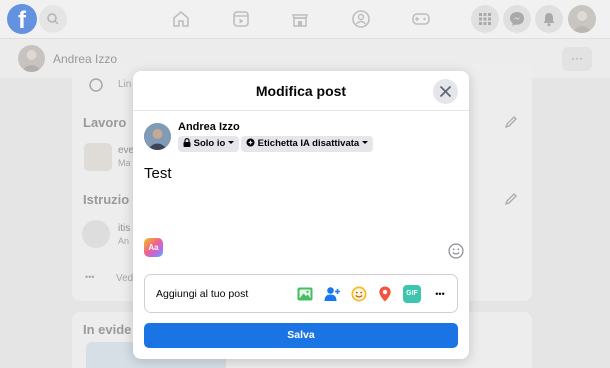 This screenshot has height=368, width=610. Describe the element at coordinates (209, 127) in the screenshot. I see `author-name: Andrea Izzo` at that location.